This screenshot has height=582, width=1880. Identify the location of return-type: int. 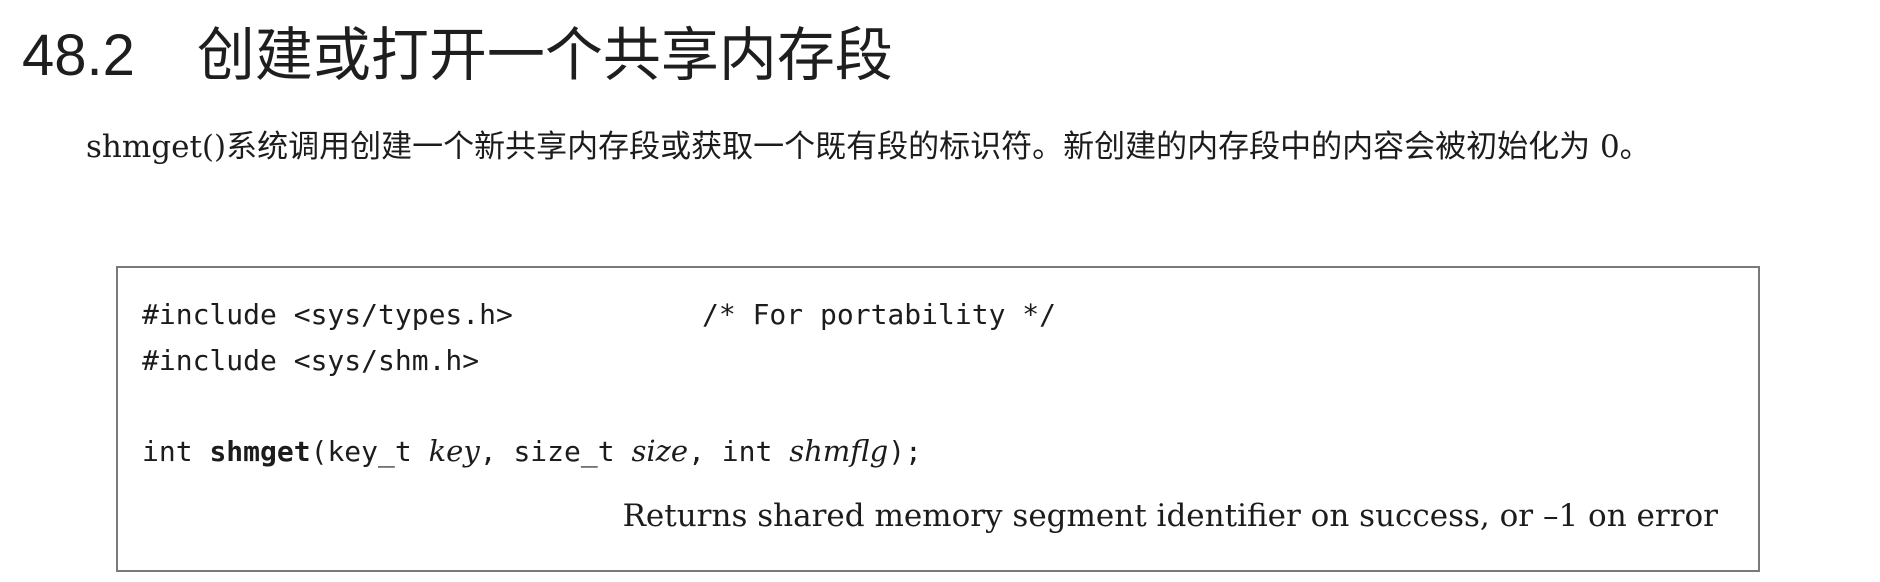
(176, 451).